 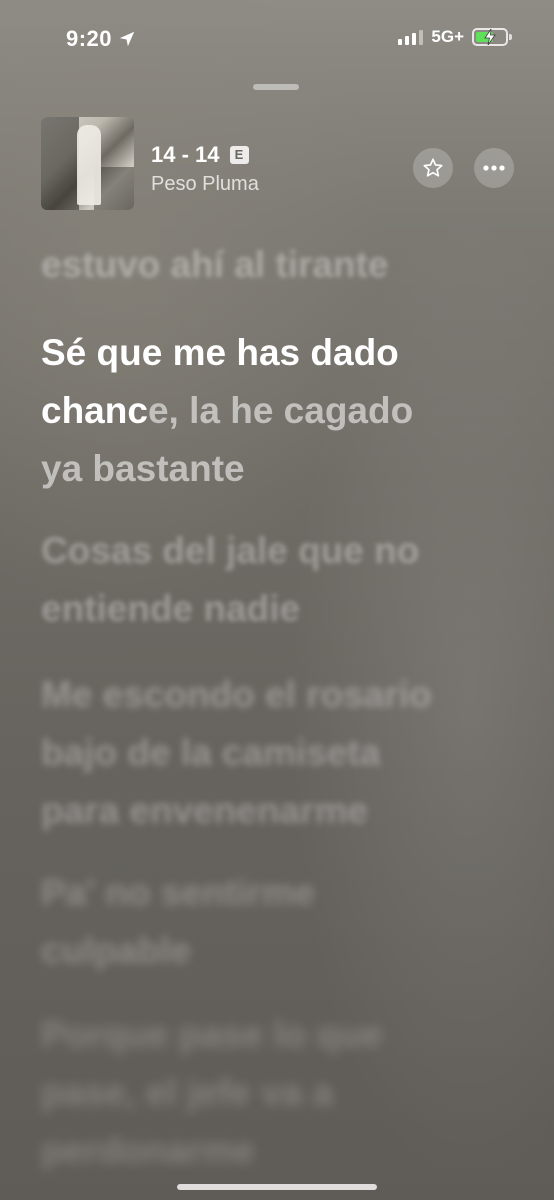 What do you see at coordinates (220, 352) in the screenshot?
I see `lyric-current-line1: Sé que me has dado` at bounding box center [220, 352].